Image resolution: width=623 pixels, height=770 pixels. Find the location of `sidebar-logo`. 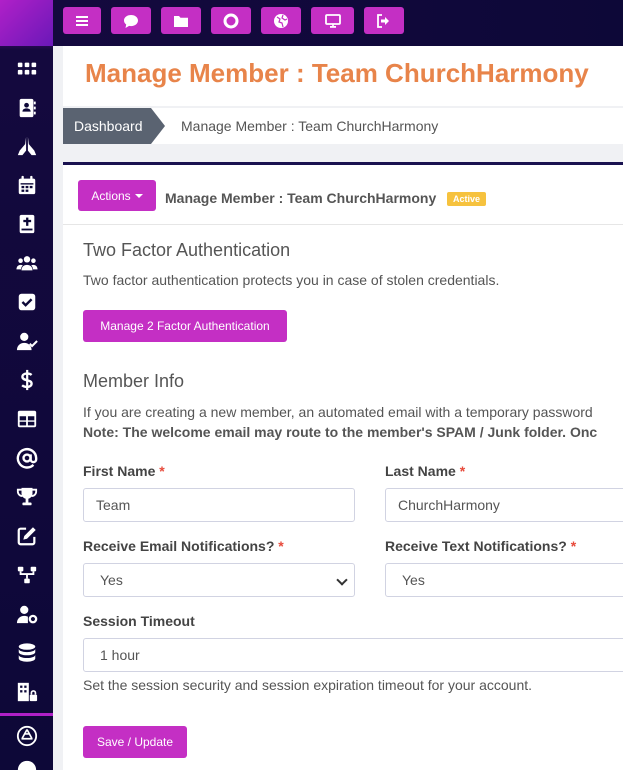

sidebar-logo is located at coordinates (26, 23).